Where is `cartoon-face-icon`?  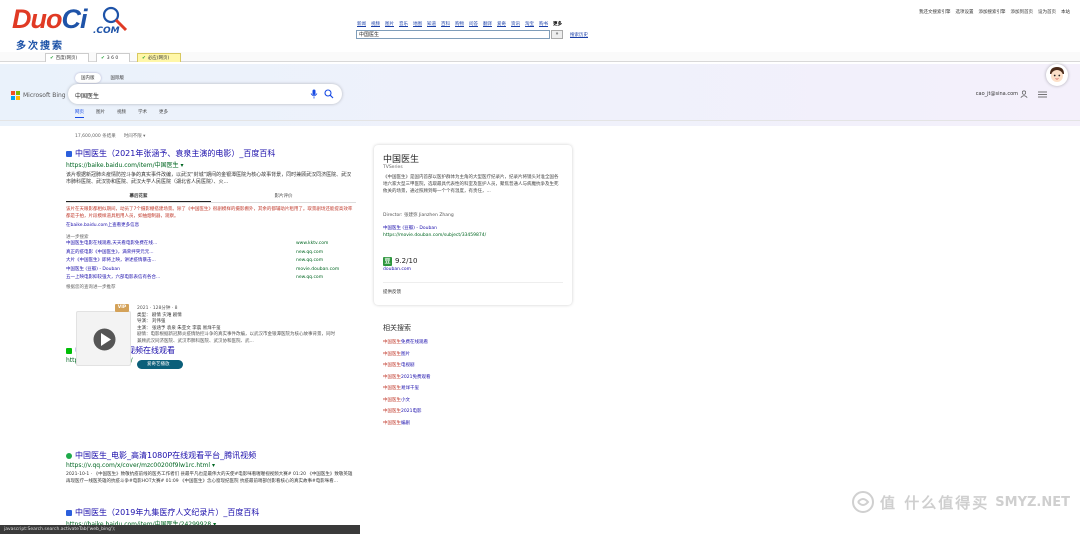 cartoon-face-icon is located at coordinates (1057, 74).